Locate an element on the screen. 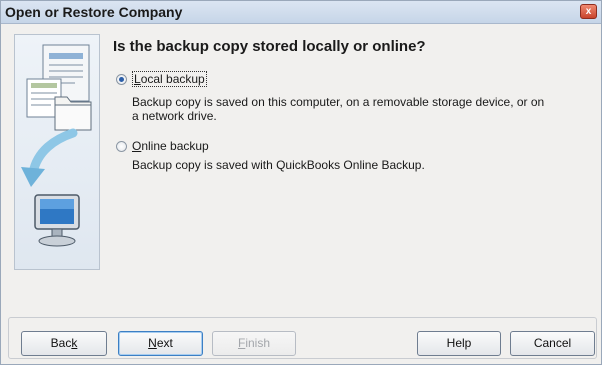 Image resolution: width=602 pixels, height=365 pixels. back-label-text: Bac is located at coordinates (61, 343).